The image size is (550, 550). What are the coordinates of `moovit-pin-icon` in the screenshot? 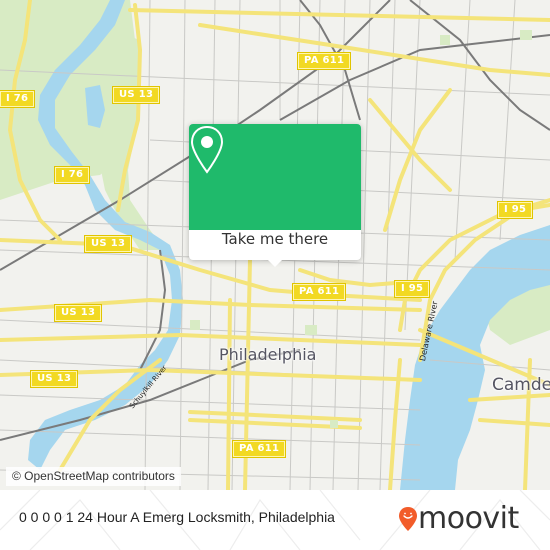 It's located at (408, 519).